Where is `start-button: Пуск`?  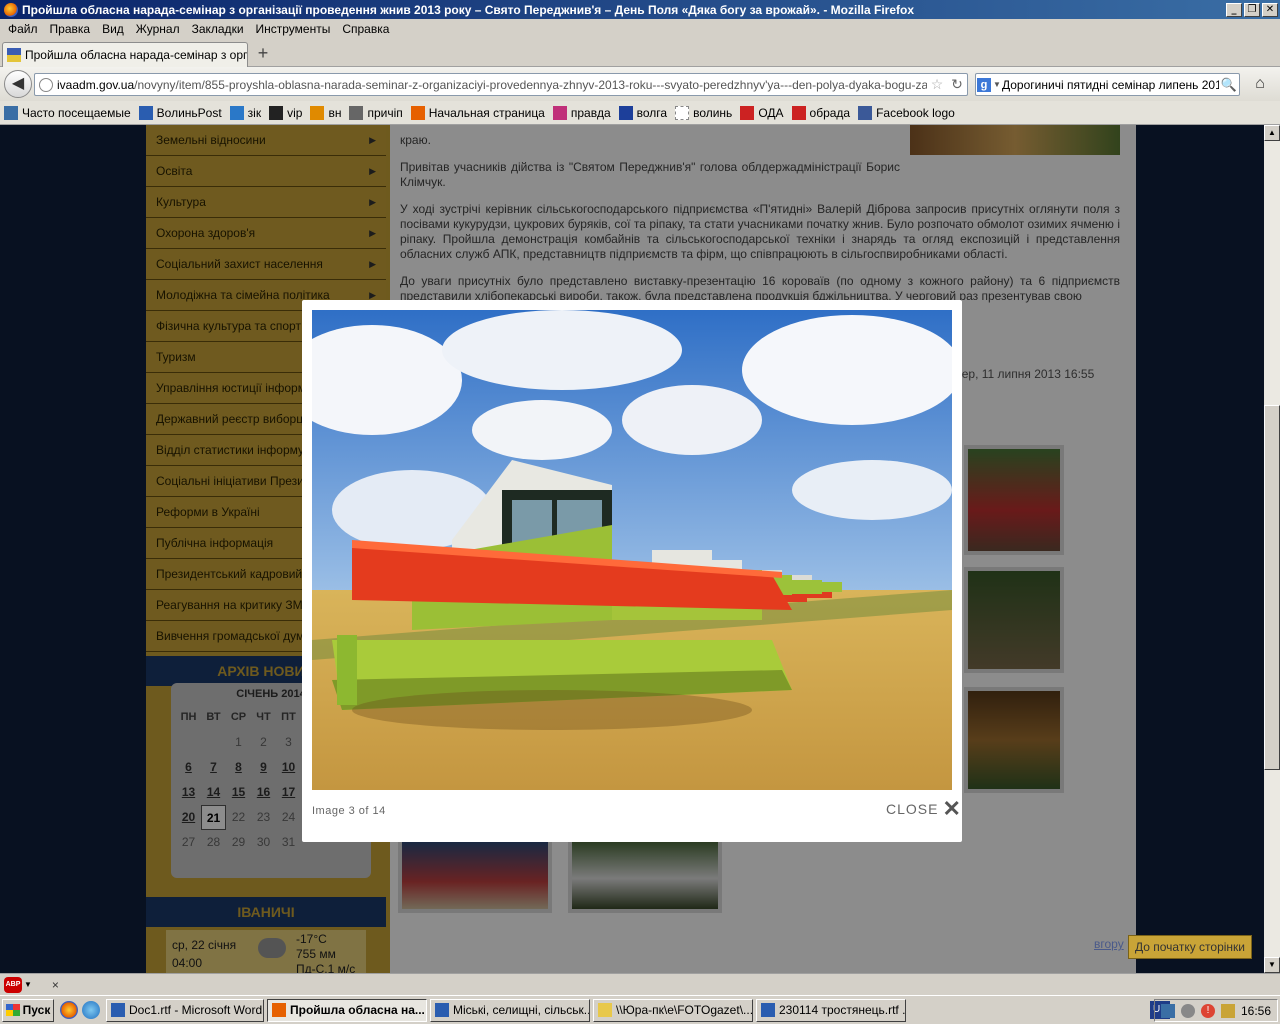
start-button: Пуск is located at coordinates (28, 1010).